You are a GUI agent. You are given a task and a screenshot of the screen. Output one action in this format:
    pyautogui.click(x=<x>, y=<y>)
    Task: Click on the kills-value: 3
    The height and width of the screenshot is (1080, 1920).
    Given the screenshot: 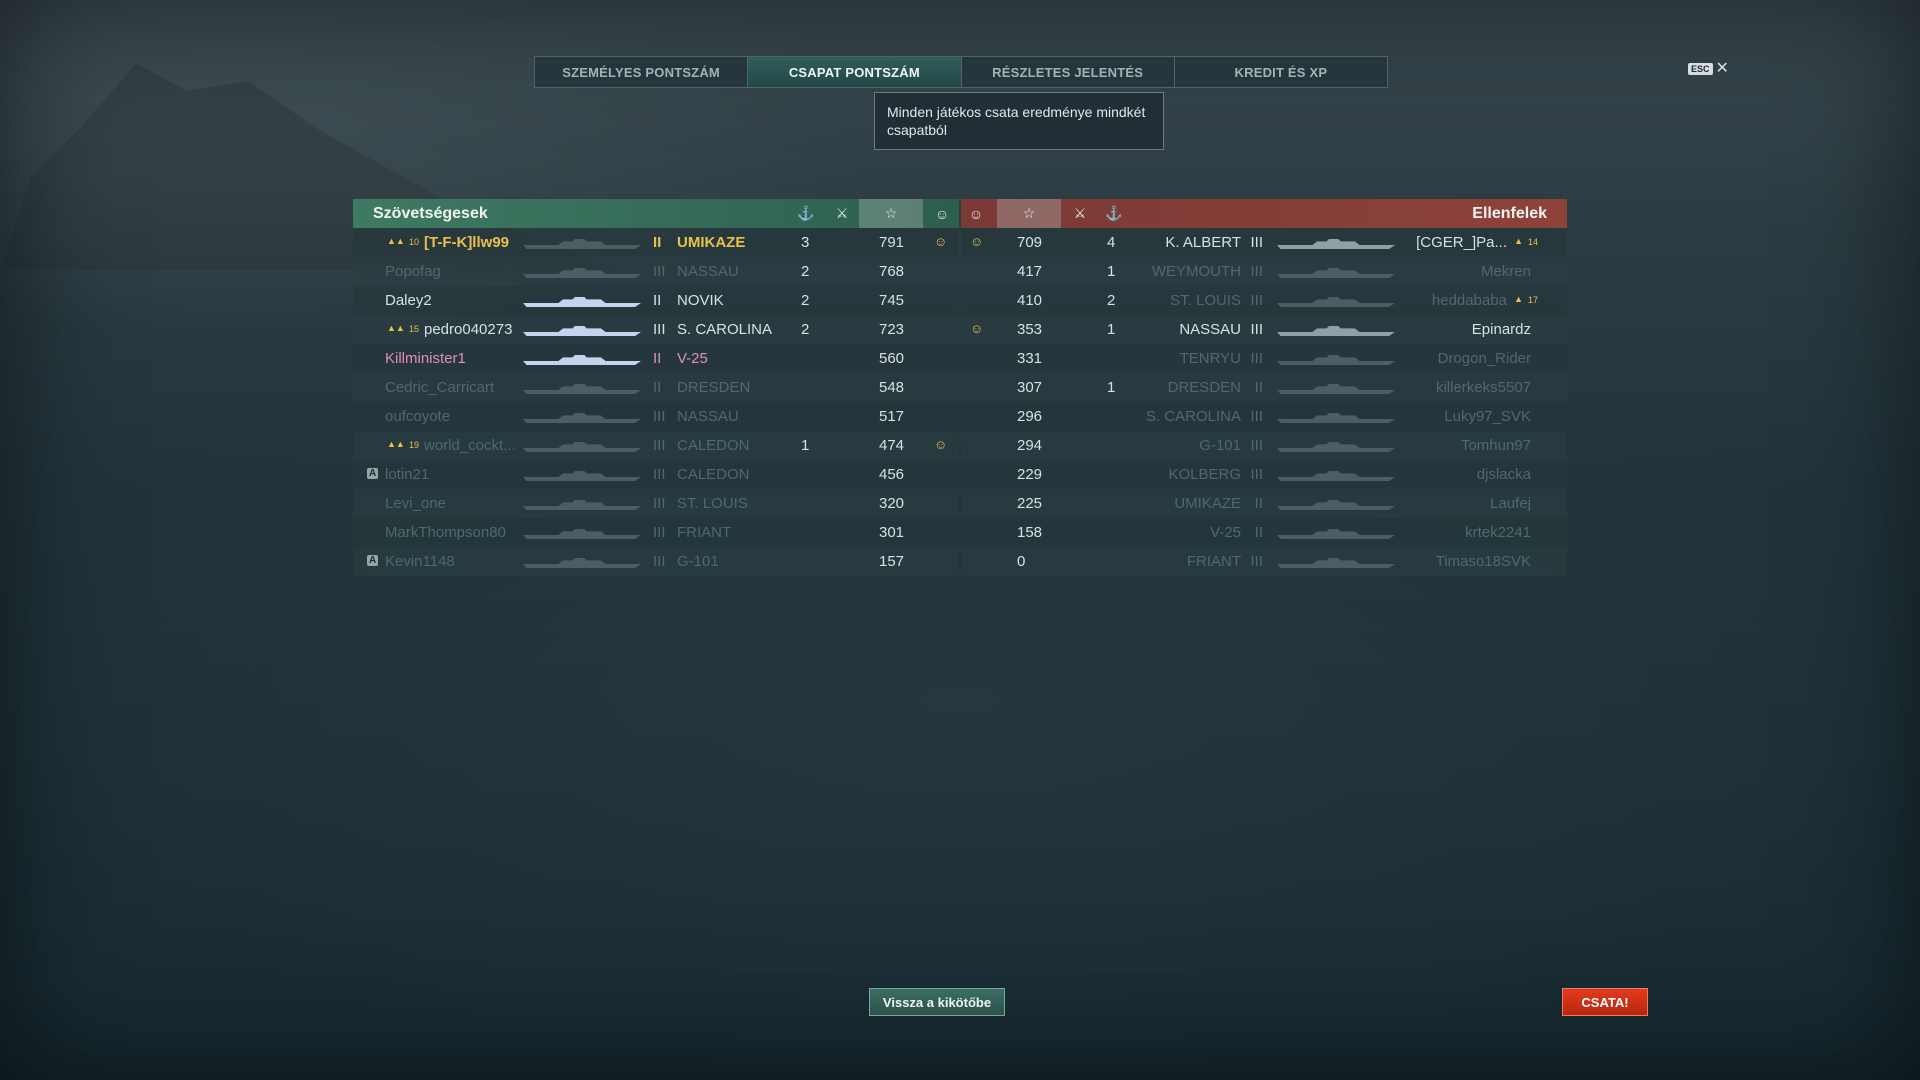 What is the action you would take?
    pyautogui.click(x=805, y=242)
    